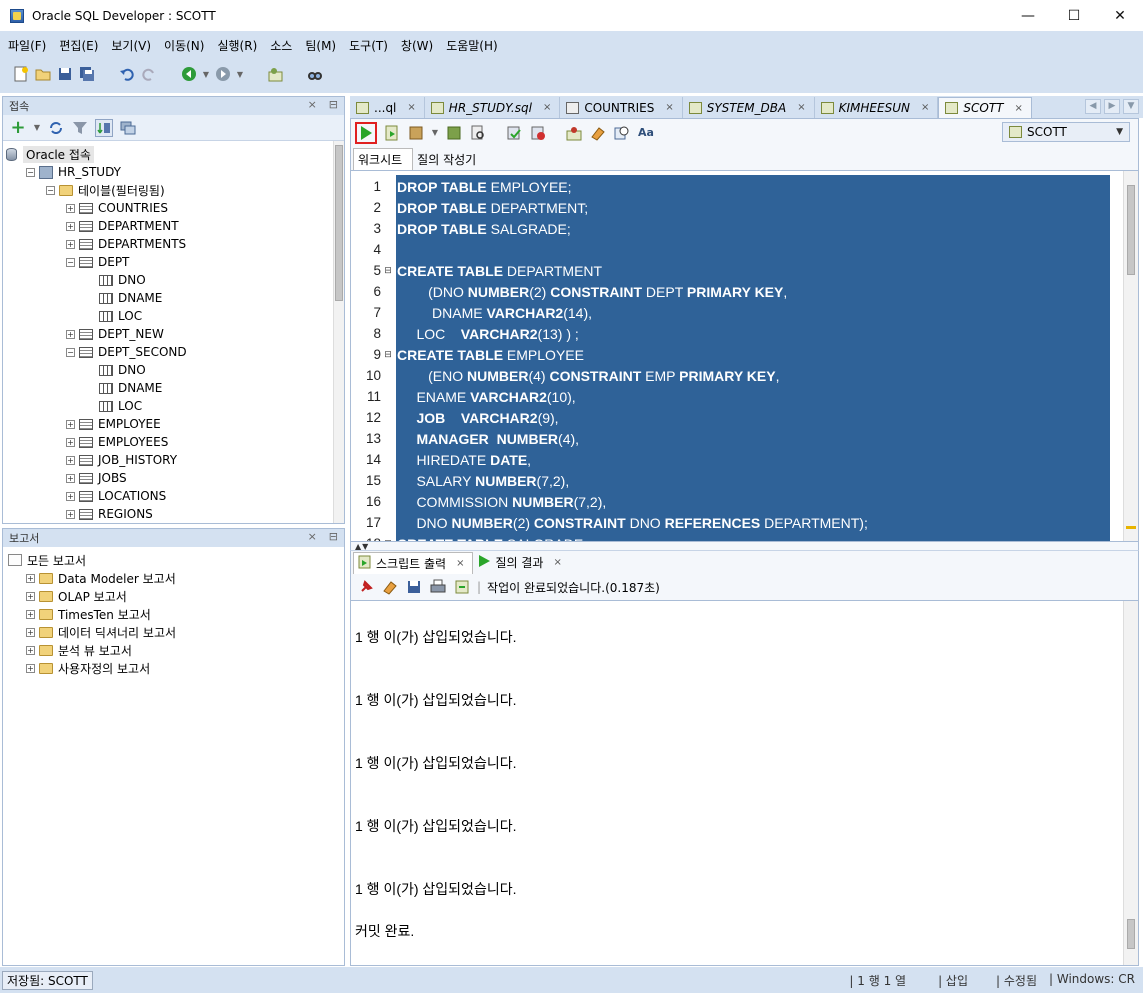 This screenshot has height=993, width=1143. What do you see at coordinates (1066, 132) in the screenshot?
I see `connection-select: SCOTT ▼` at bounding box center [1066, 132].